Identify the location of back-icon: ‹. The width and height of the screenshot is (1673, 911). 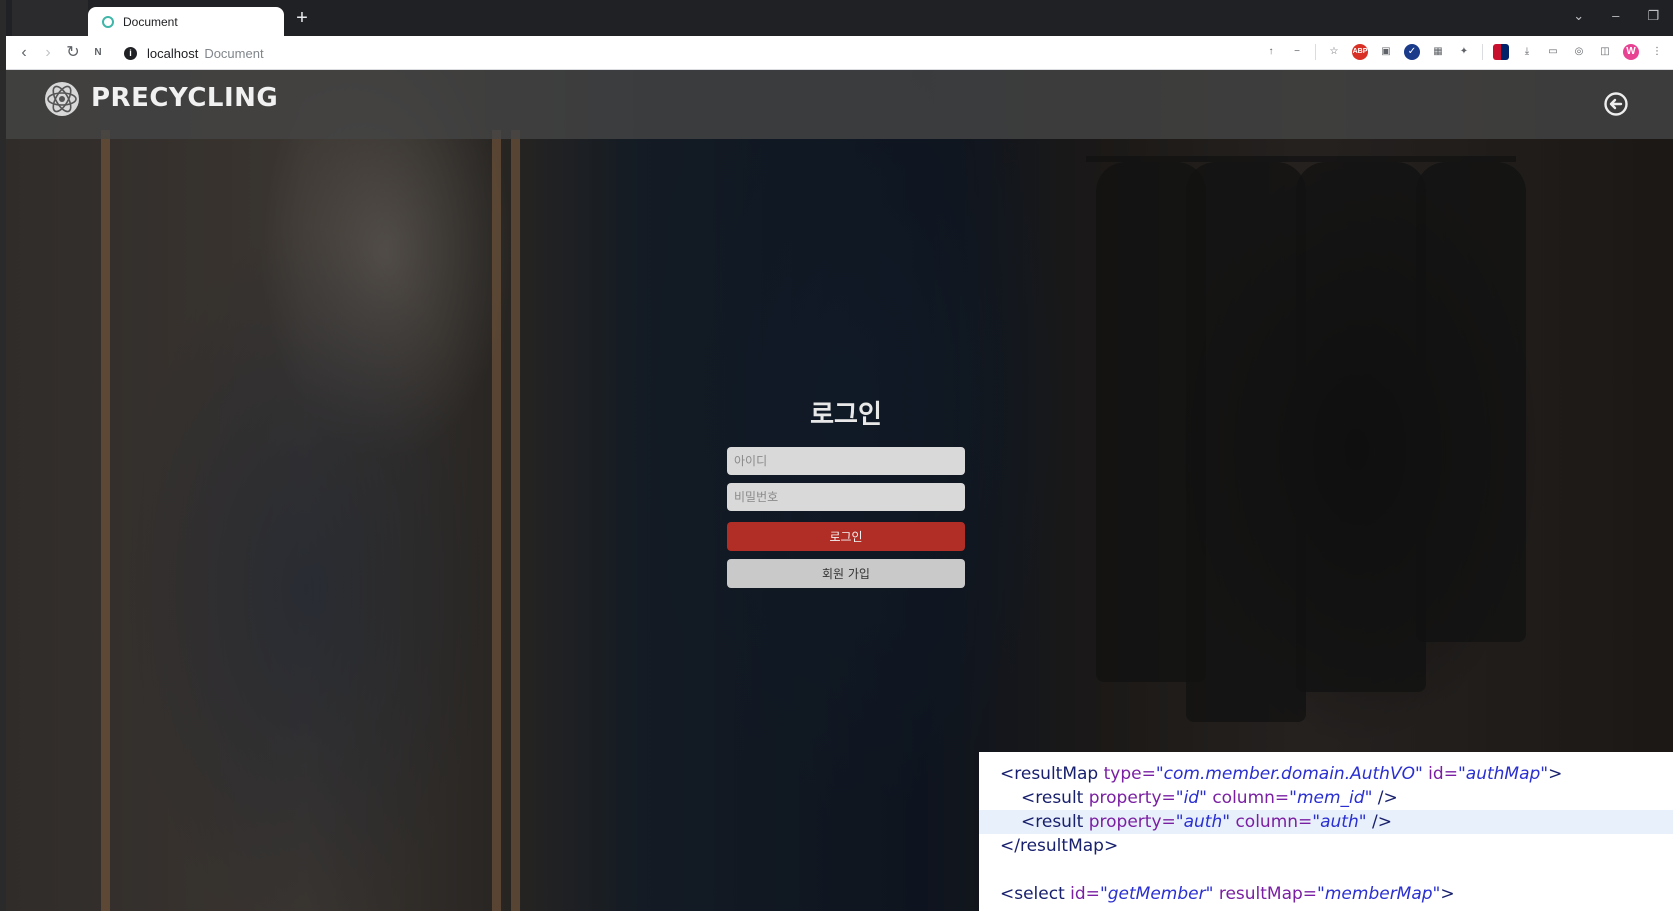
(24, 53).